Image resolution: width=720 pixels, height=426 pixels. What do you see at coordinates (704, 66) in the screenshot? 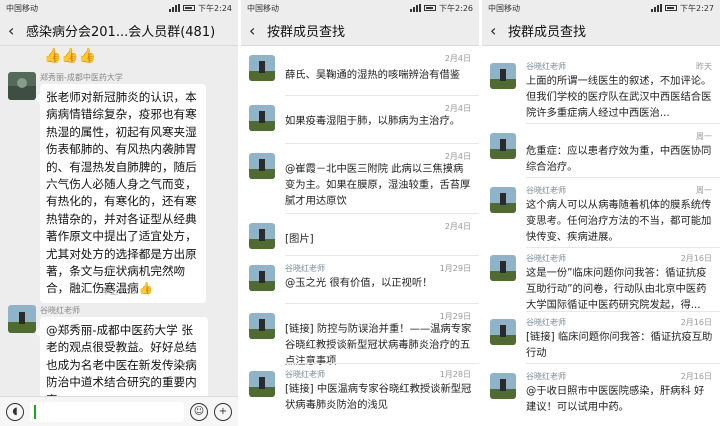
I see `message-date: 昨天` at bounding box center [704, 66].